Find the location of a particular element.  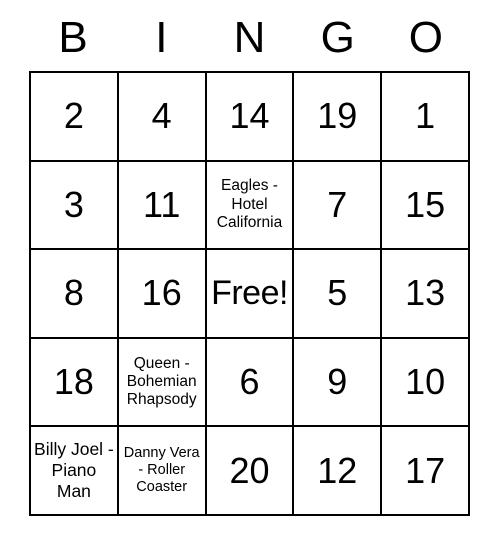

bingo-cell-label: 7 is located at coordinates (337, 204).